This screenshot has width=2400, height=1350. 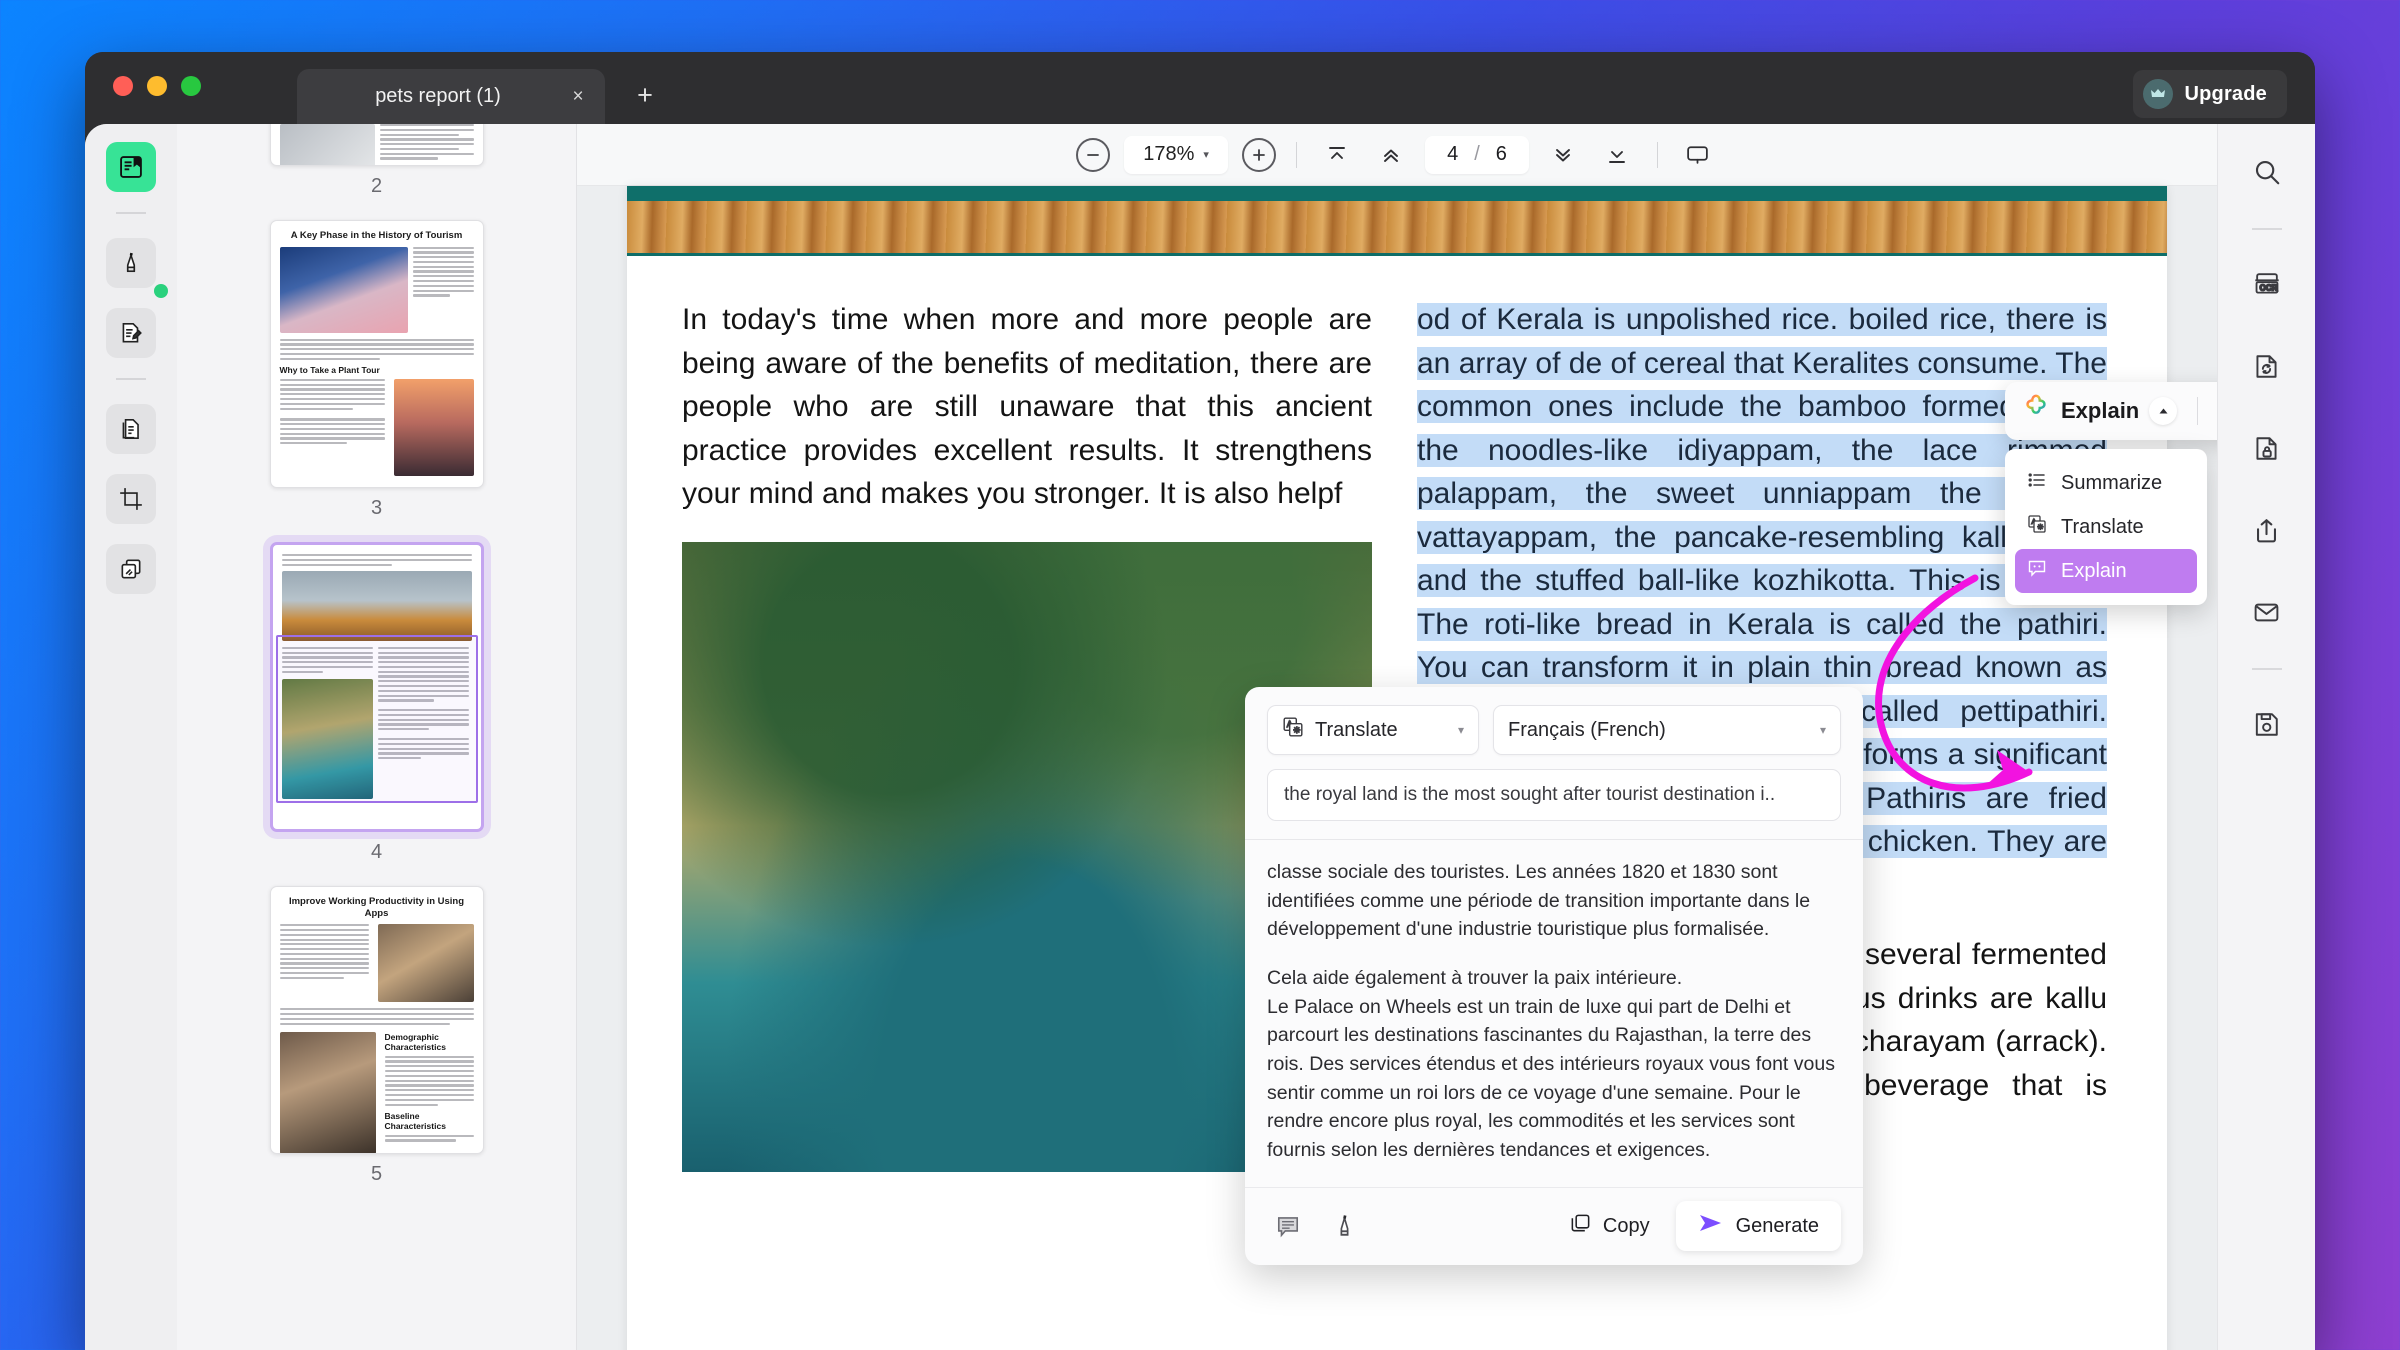 I want to click on menu-item-translate: A ✳ Translate, so click(x=2106, y=527).